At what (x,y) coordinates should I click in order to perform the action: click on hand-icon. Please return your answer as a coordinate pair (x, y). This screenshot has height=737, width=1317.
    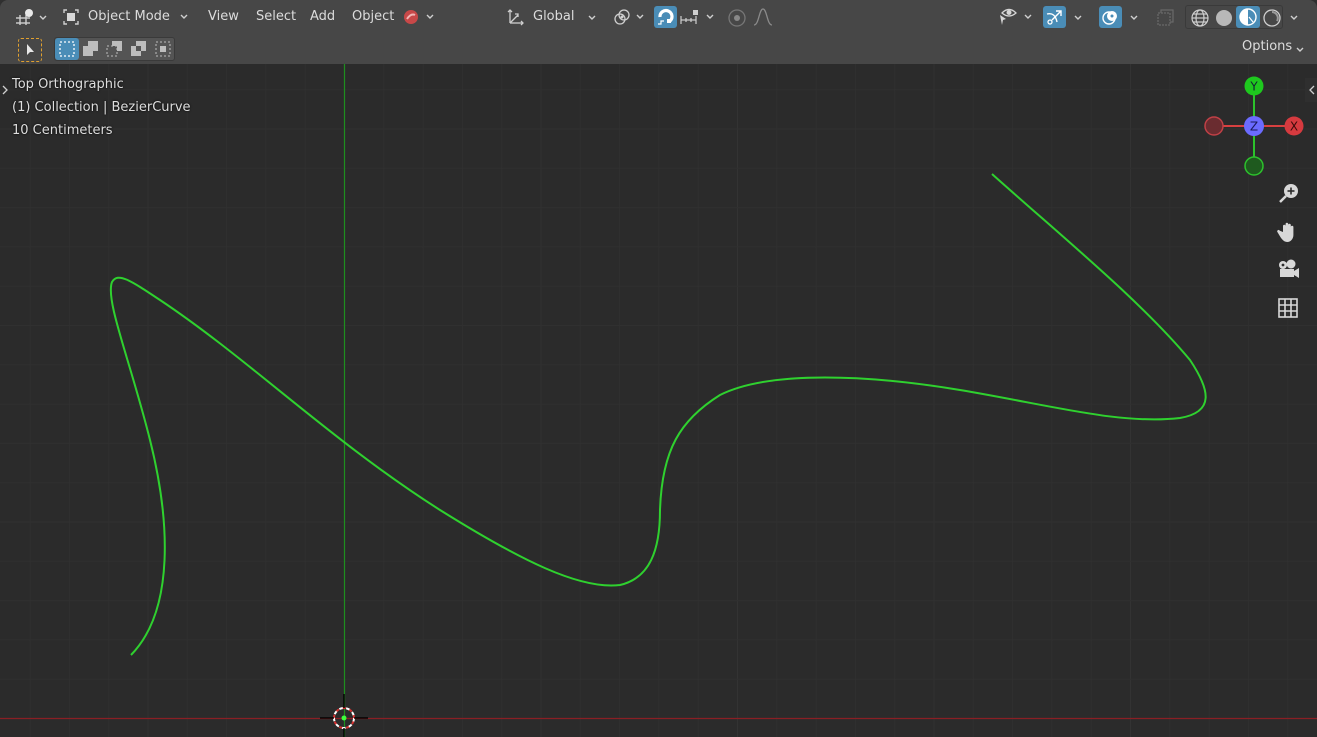
    Looking at the image, I should click on (1285, 232).